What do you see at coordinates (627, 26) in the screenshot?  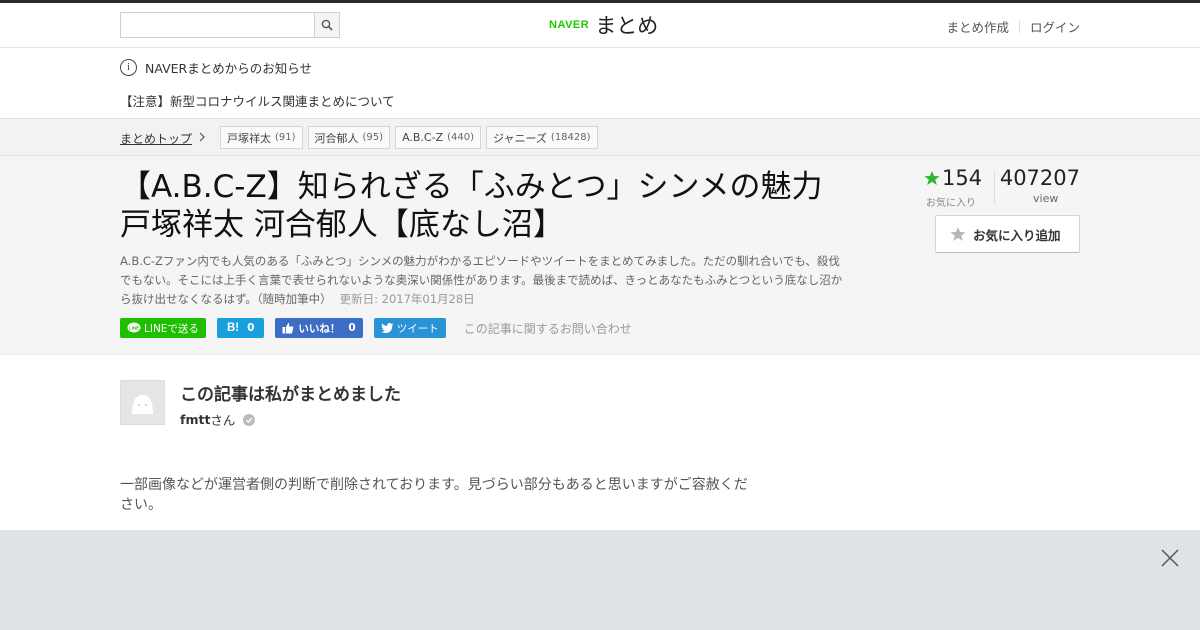 I see `logo-matome: まとめ` at bounding box center [627, 26].